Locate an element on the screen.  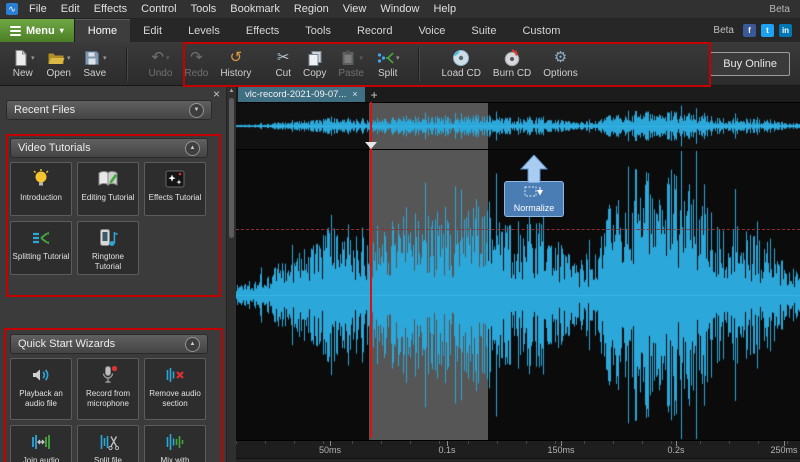
document-tab: vlc-record-2021-09-07... × is located at coordinates (301, 94).